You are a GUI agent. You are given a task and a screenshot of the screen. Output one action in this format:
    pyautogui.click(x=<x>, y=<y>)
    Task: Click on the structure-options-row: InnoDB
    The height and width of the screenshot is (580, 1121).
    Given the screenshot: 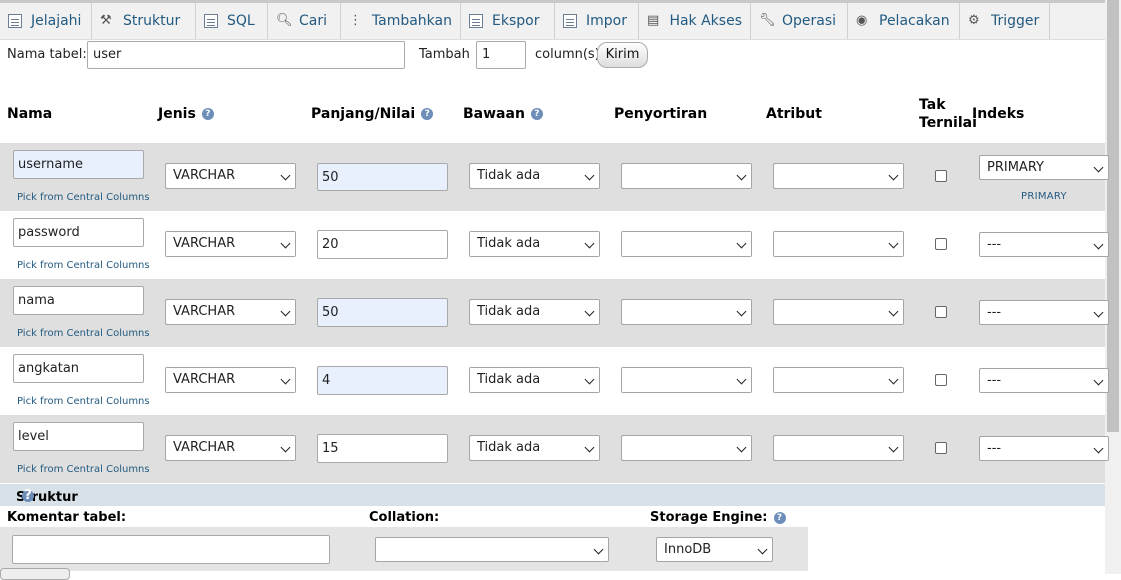 What is the action you would take?
    pyautogui.click(x=404, y=549)
    